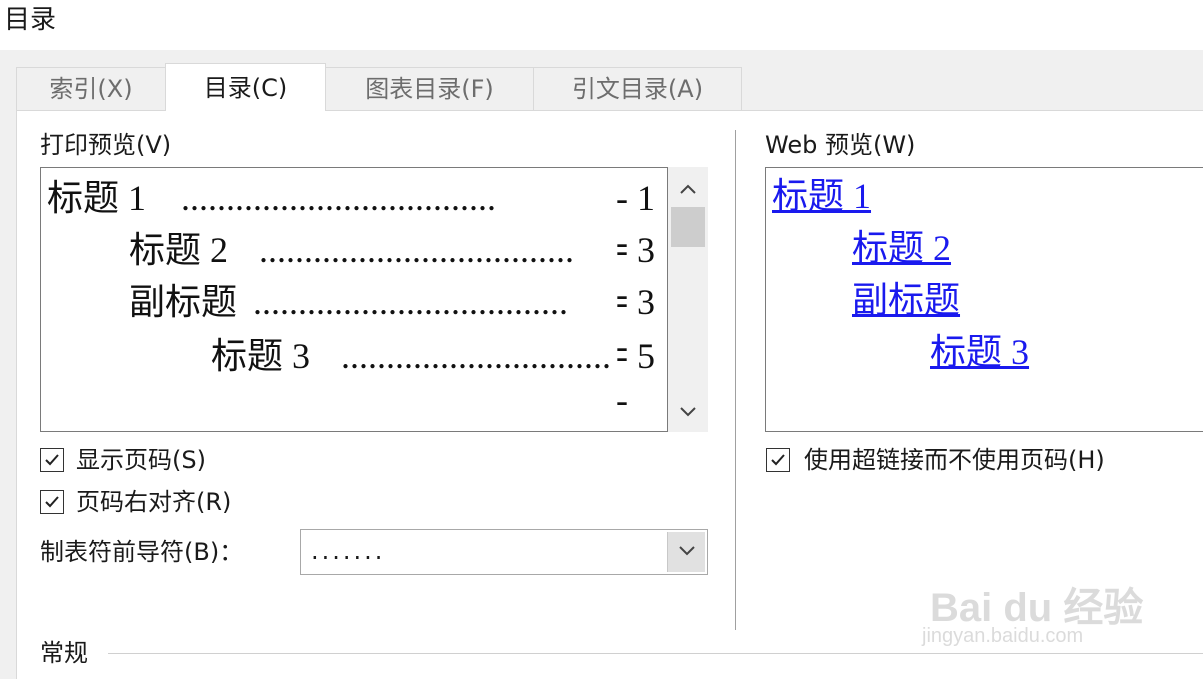 The height and width of the screenshot is (679, 1203). Describe the element at coordinates (183, 302) in the screenshot. I see `toc-entry-text: 副标题` at that location.